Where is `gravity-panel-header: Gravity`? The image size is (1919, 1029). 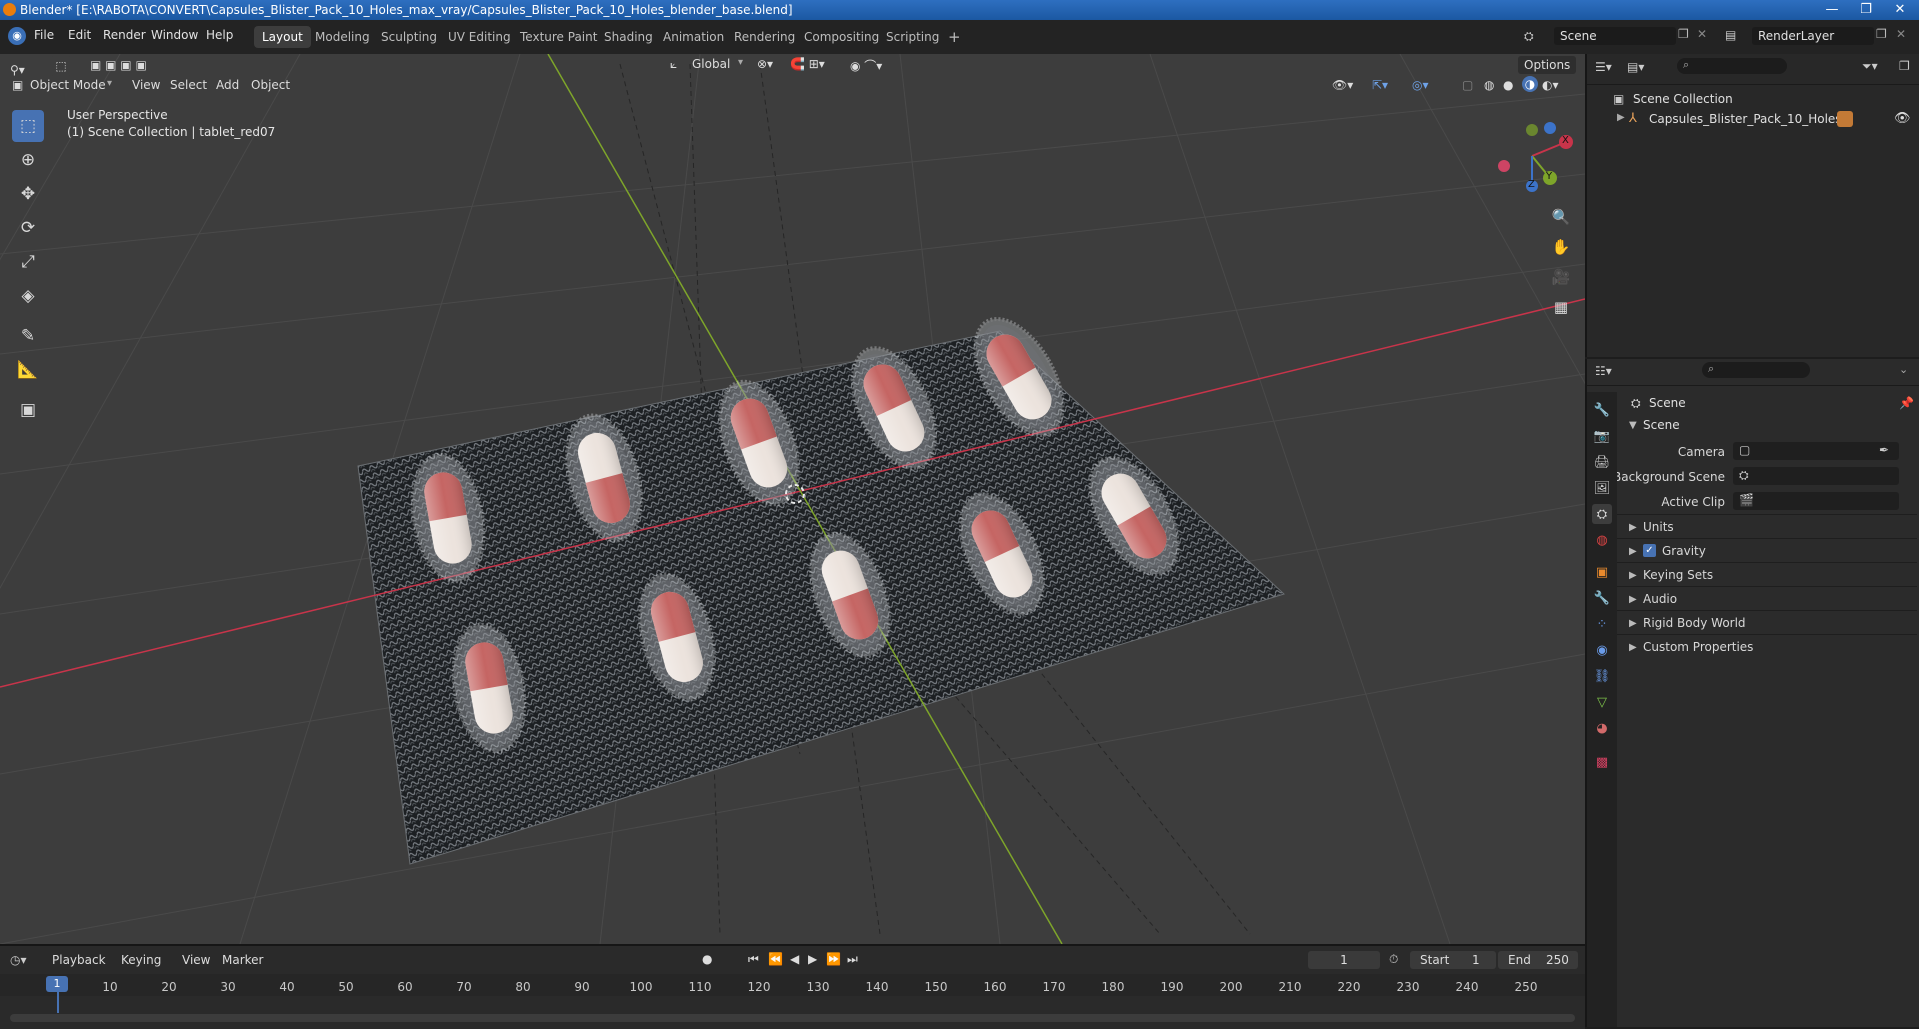 gravity-panel-header: Gravity is located at coordinates (1684, 551).